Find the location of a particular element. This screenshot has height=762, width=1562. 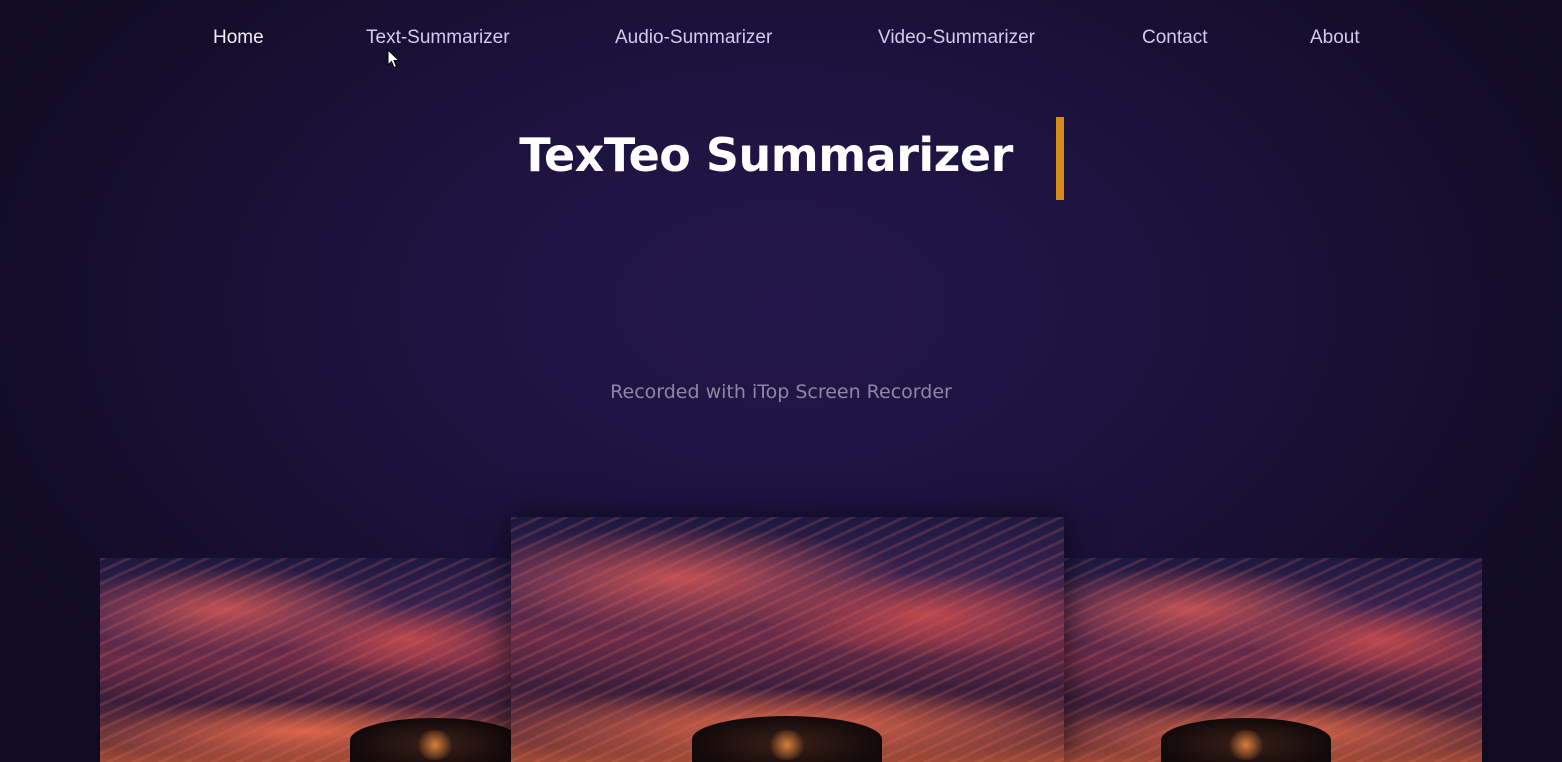

nav-contact-link: Contact is located at coordinates (1174, 38).